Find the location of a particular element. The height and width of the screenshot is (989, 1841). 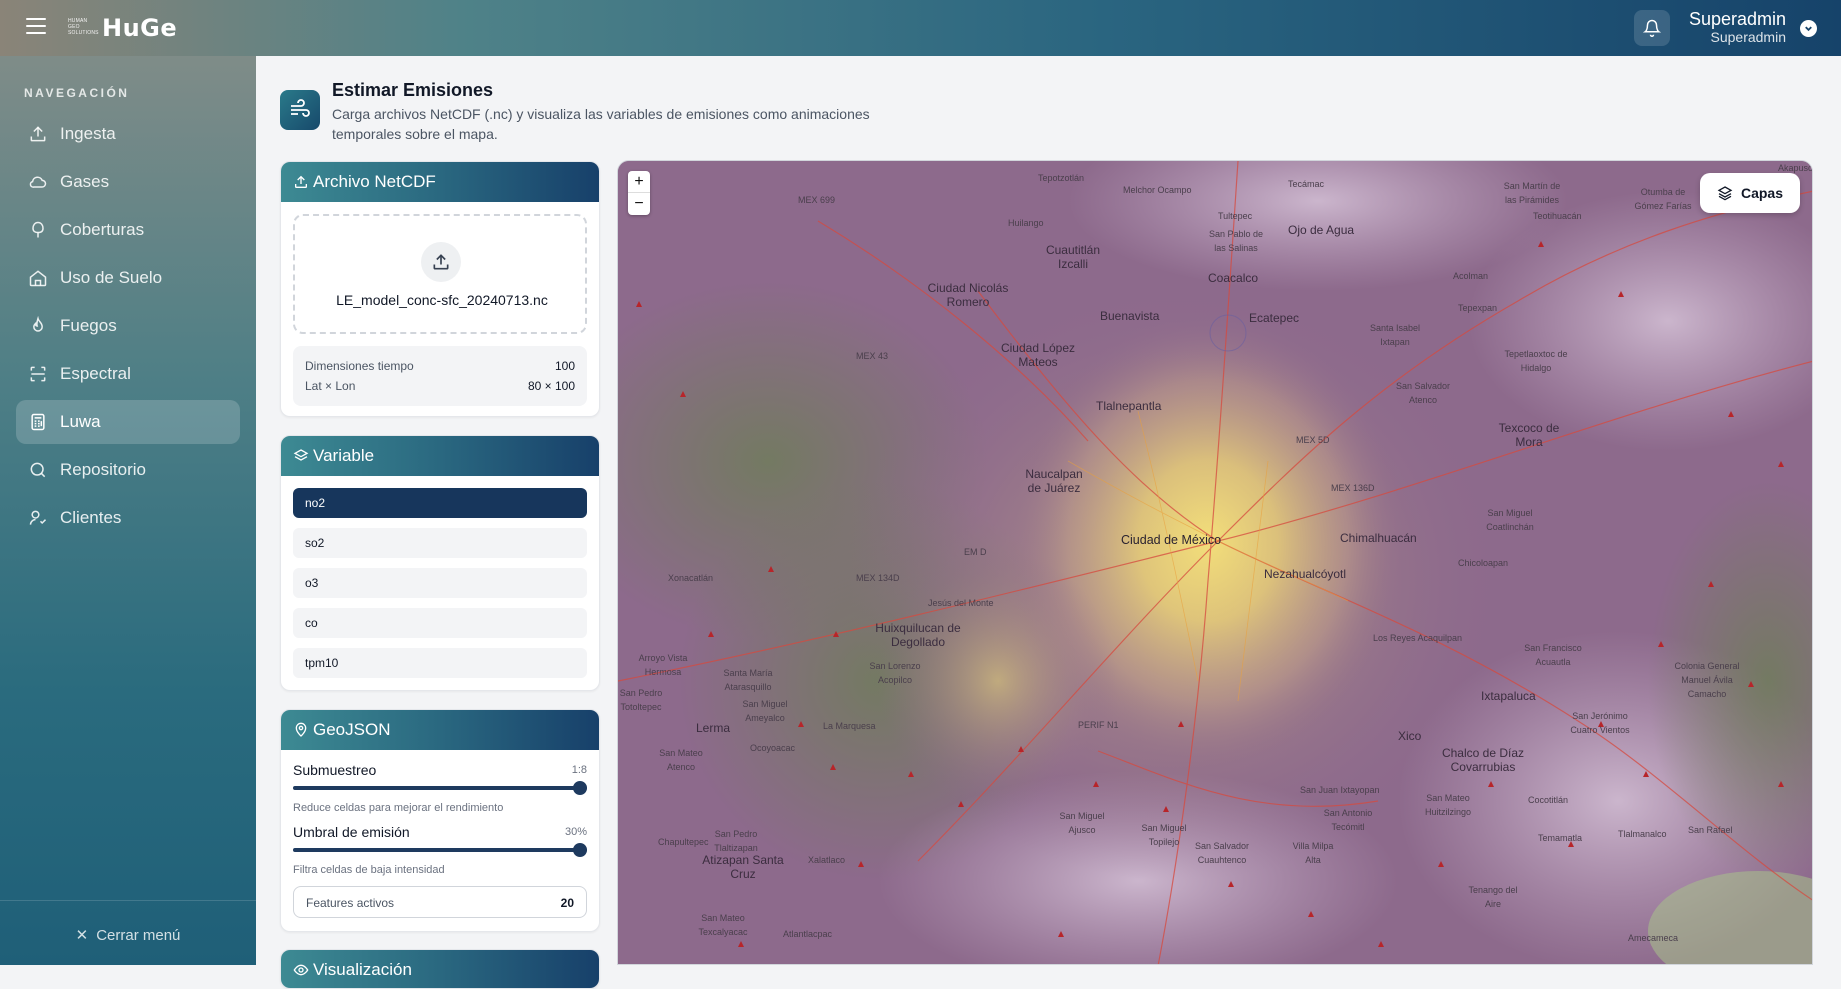

calculator-icon is located at coordinates (38, 422).